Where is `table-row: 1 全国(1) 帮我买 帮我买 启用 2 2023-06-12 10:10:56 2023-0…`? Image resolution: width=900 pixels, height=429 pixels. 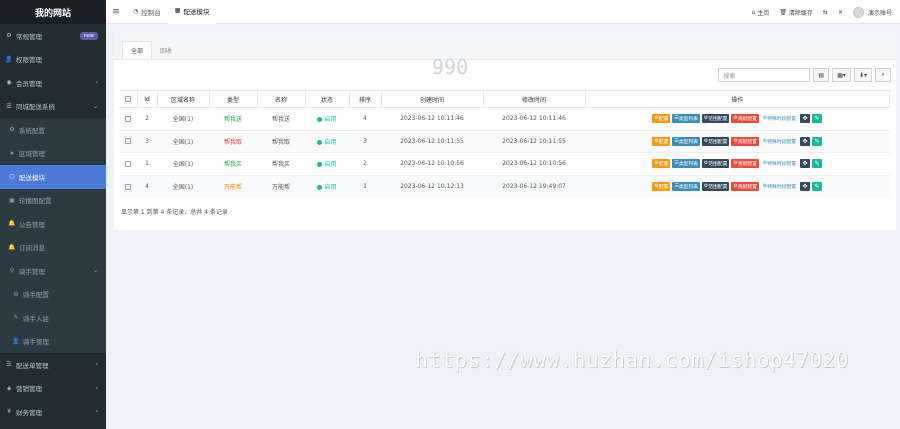 table-row: 1 全国(1) 帮我买 帮我买 启用 2 2023-06-12 10:10:56 2023-0… is located at coordinates (504, 163).